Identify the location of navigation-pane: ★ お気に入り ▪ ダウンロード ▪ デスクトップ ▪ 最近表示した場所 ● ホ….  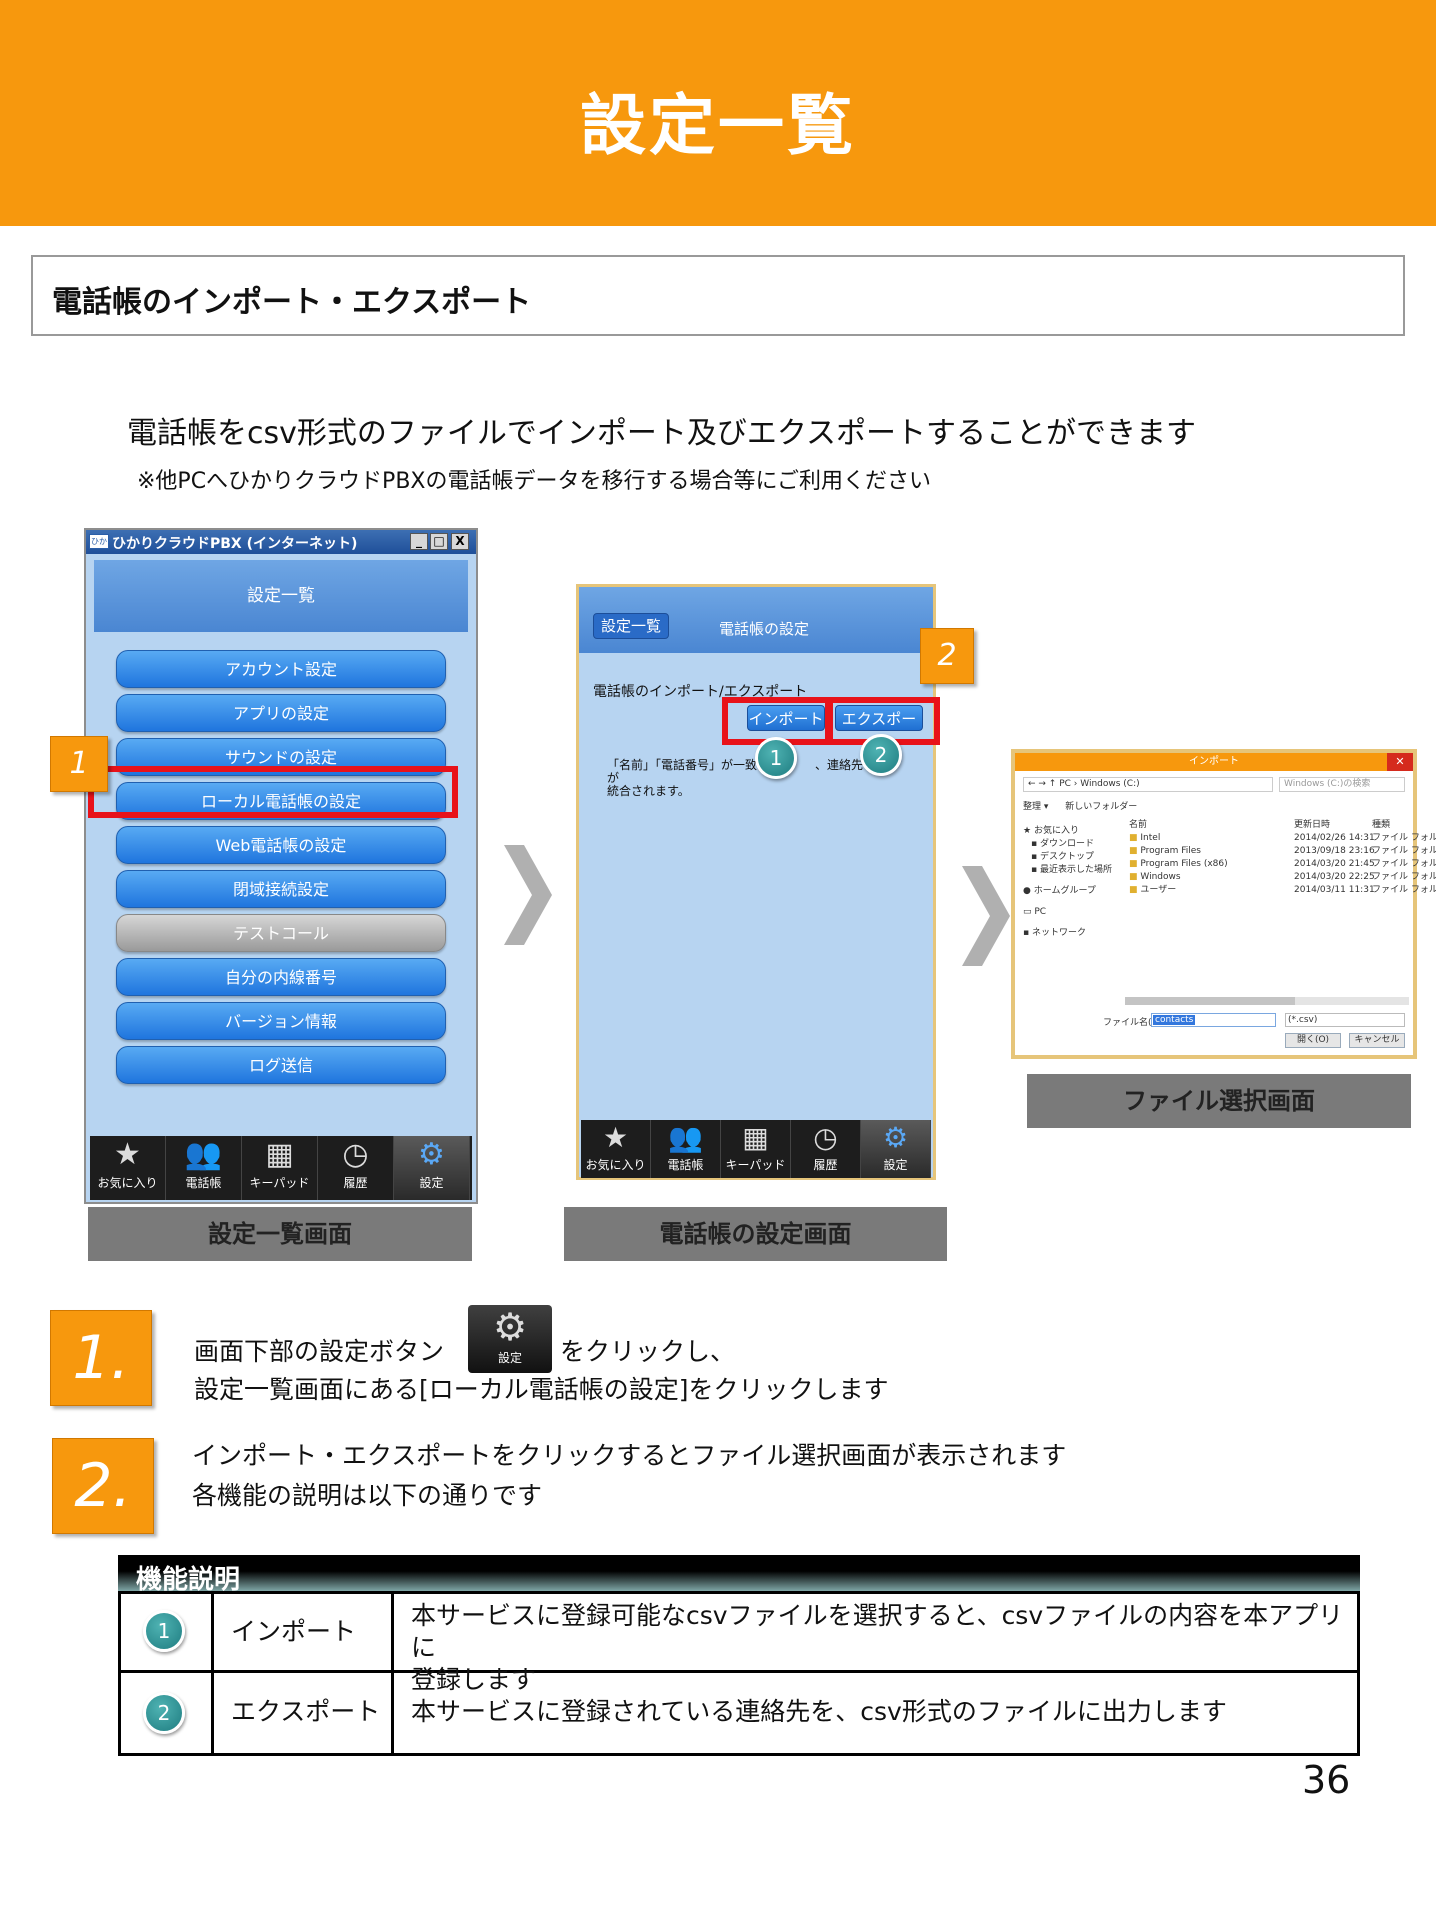
(1069, 882).